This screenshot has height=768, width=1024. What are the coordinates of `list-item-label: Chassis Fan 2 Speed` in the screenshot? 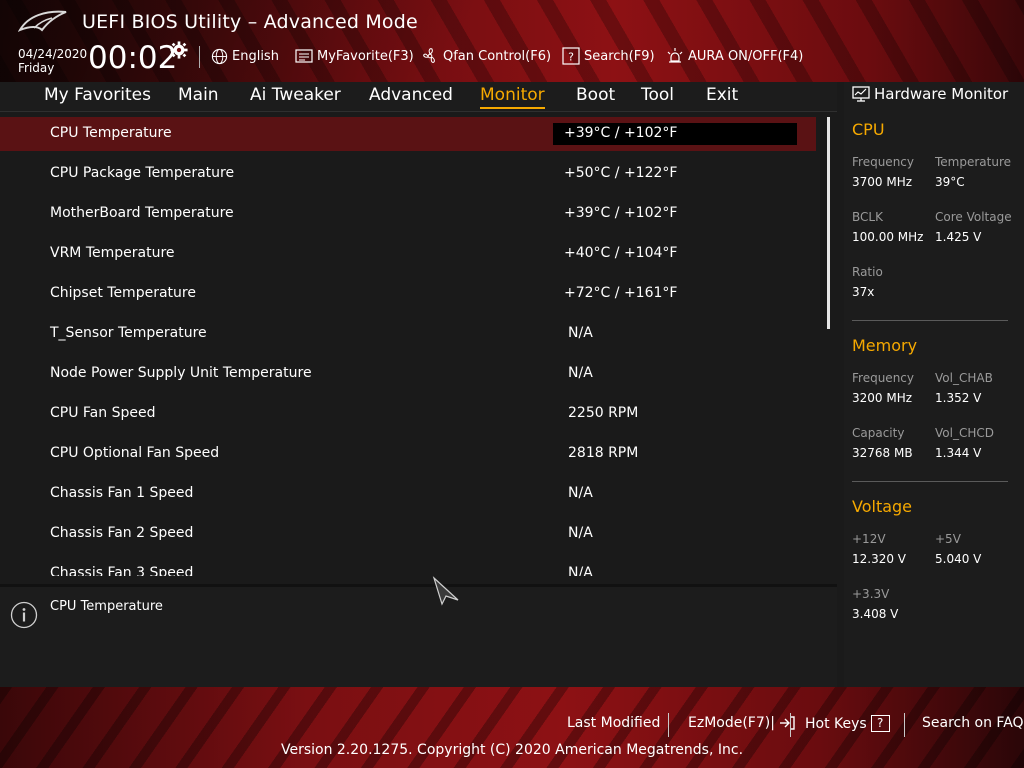 It's located at (122, 533).